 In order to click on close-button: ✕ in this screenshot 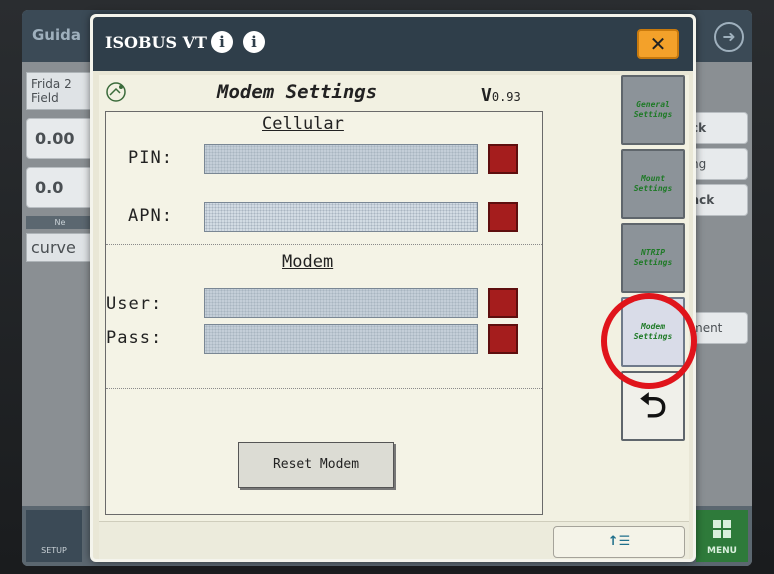, I will do `click(658, 44)`.